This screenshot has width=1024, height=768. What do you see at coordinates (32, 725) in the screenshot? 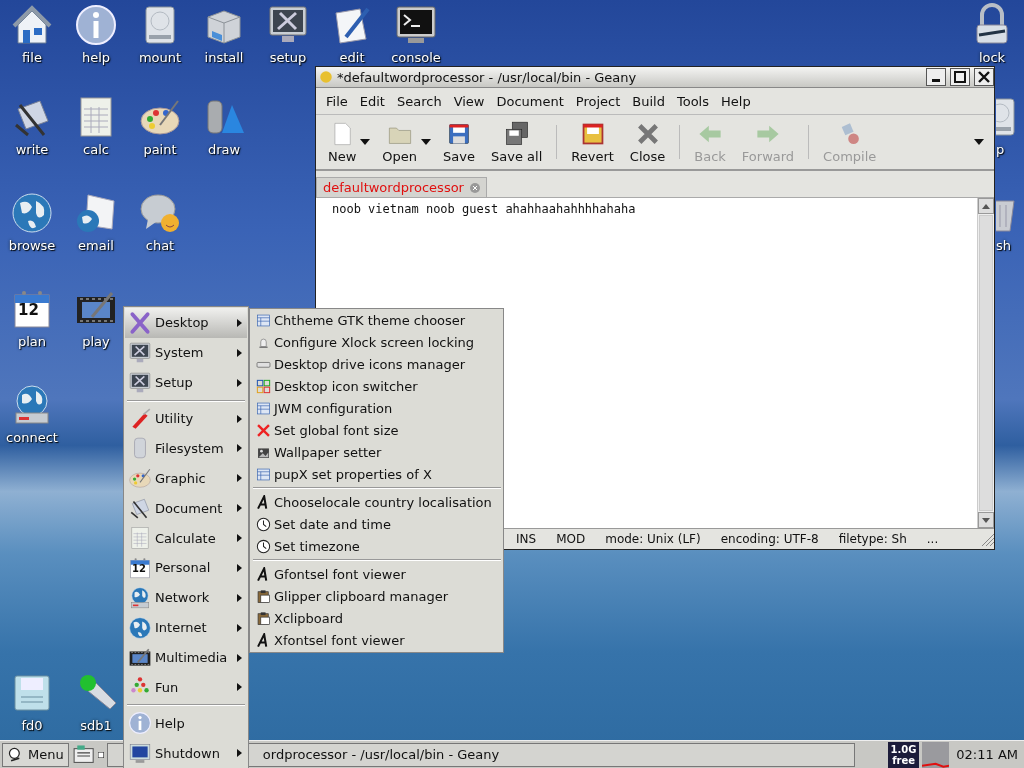
I see `desktop-icon-label: fd0` at bounding box center [32, 725].